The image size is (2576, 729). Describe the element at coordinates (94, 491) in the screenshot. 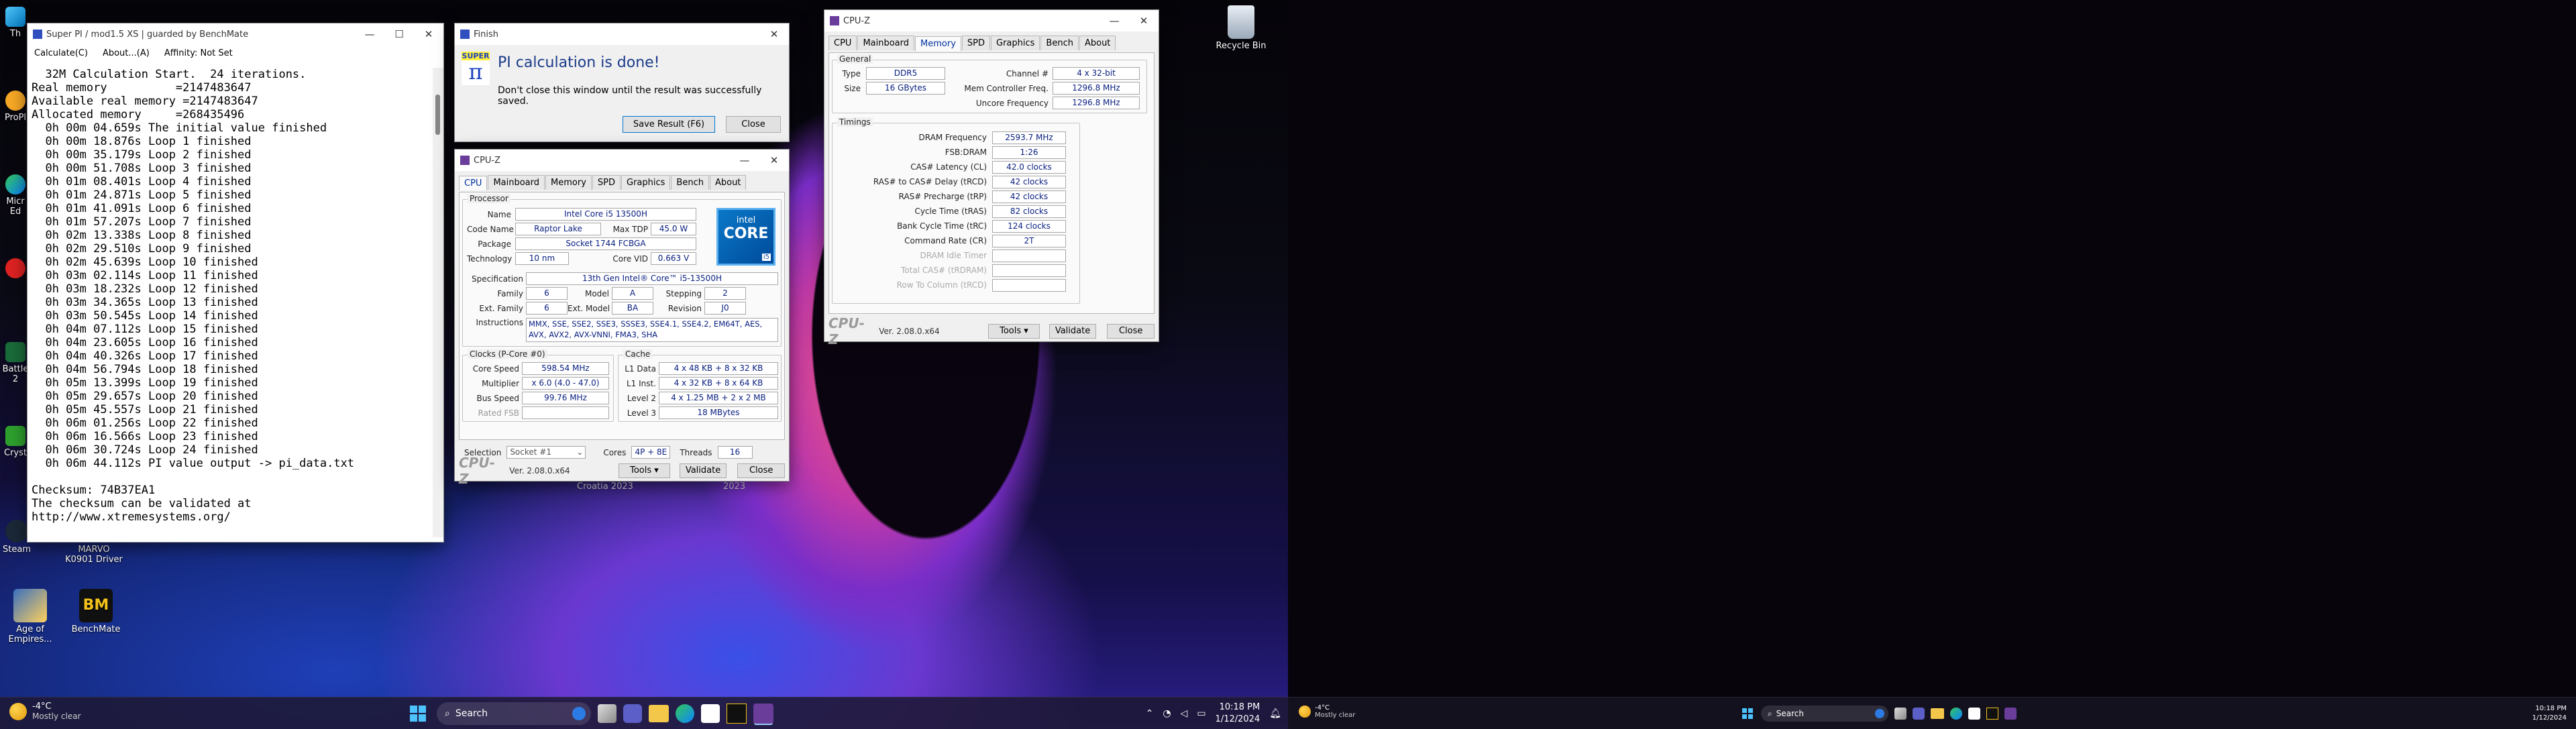

I see `console-line: Checksum: 74B37EA1` at that location.